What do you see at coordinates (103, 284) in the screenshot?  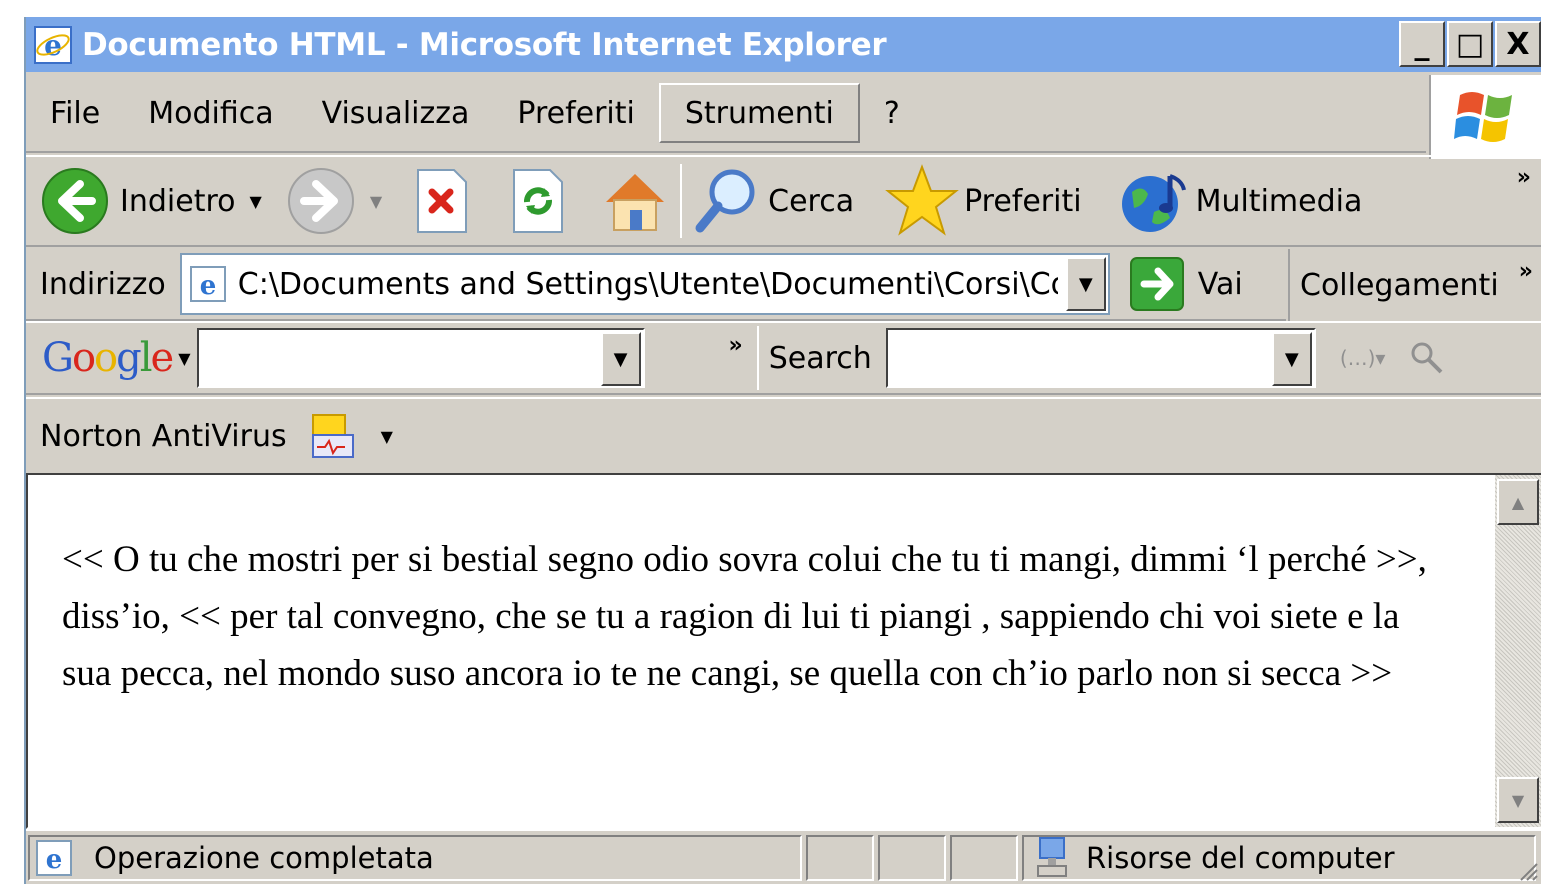 I see `address-label: Indirizzo` at bounding box center [103, 284].